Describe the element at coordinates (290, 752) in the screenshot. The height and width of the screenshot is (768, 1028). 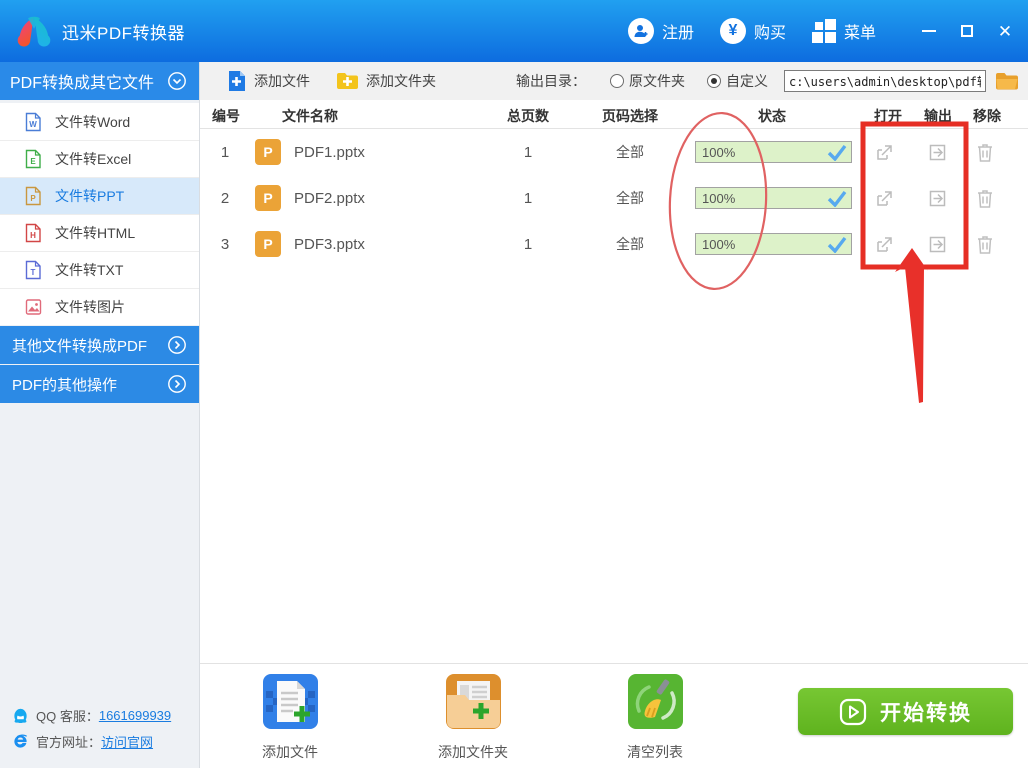
I see `bottom-add-file-label: 添加文件` at that location.